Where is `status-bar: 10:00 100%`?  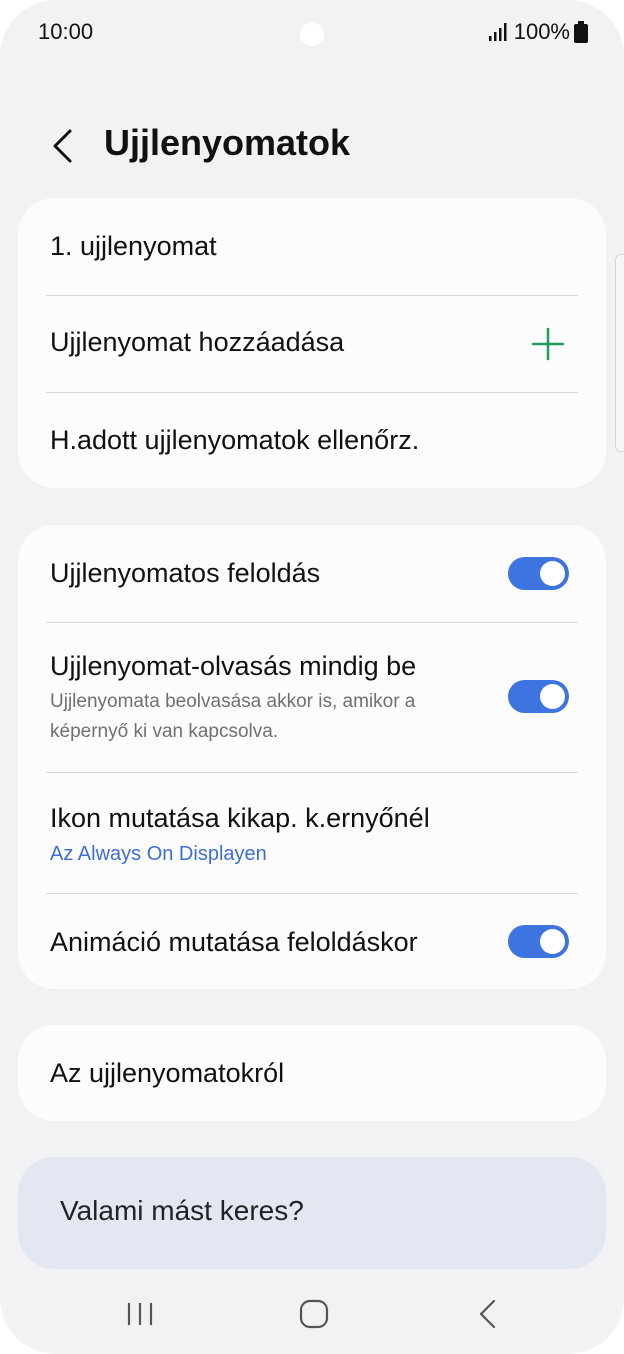
status-bar: 10:00 100% is located at coordinates (312, 32).